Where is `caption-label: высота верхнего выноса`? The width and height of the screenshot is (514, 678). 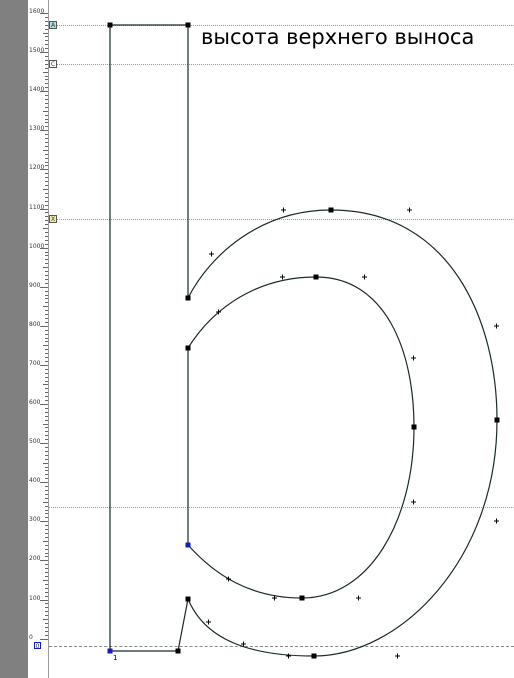
caption-label: высота верхнего выноса is located at coordinates (338, 37).